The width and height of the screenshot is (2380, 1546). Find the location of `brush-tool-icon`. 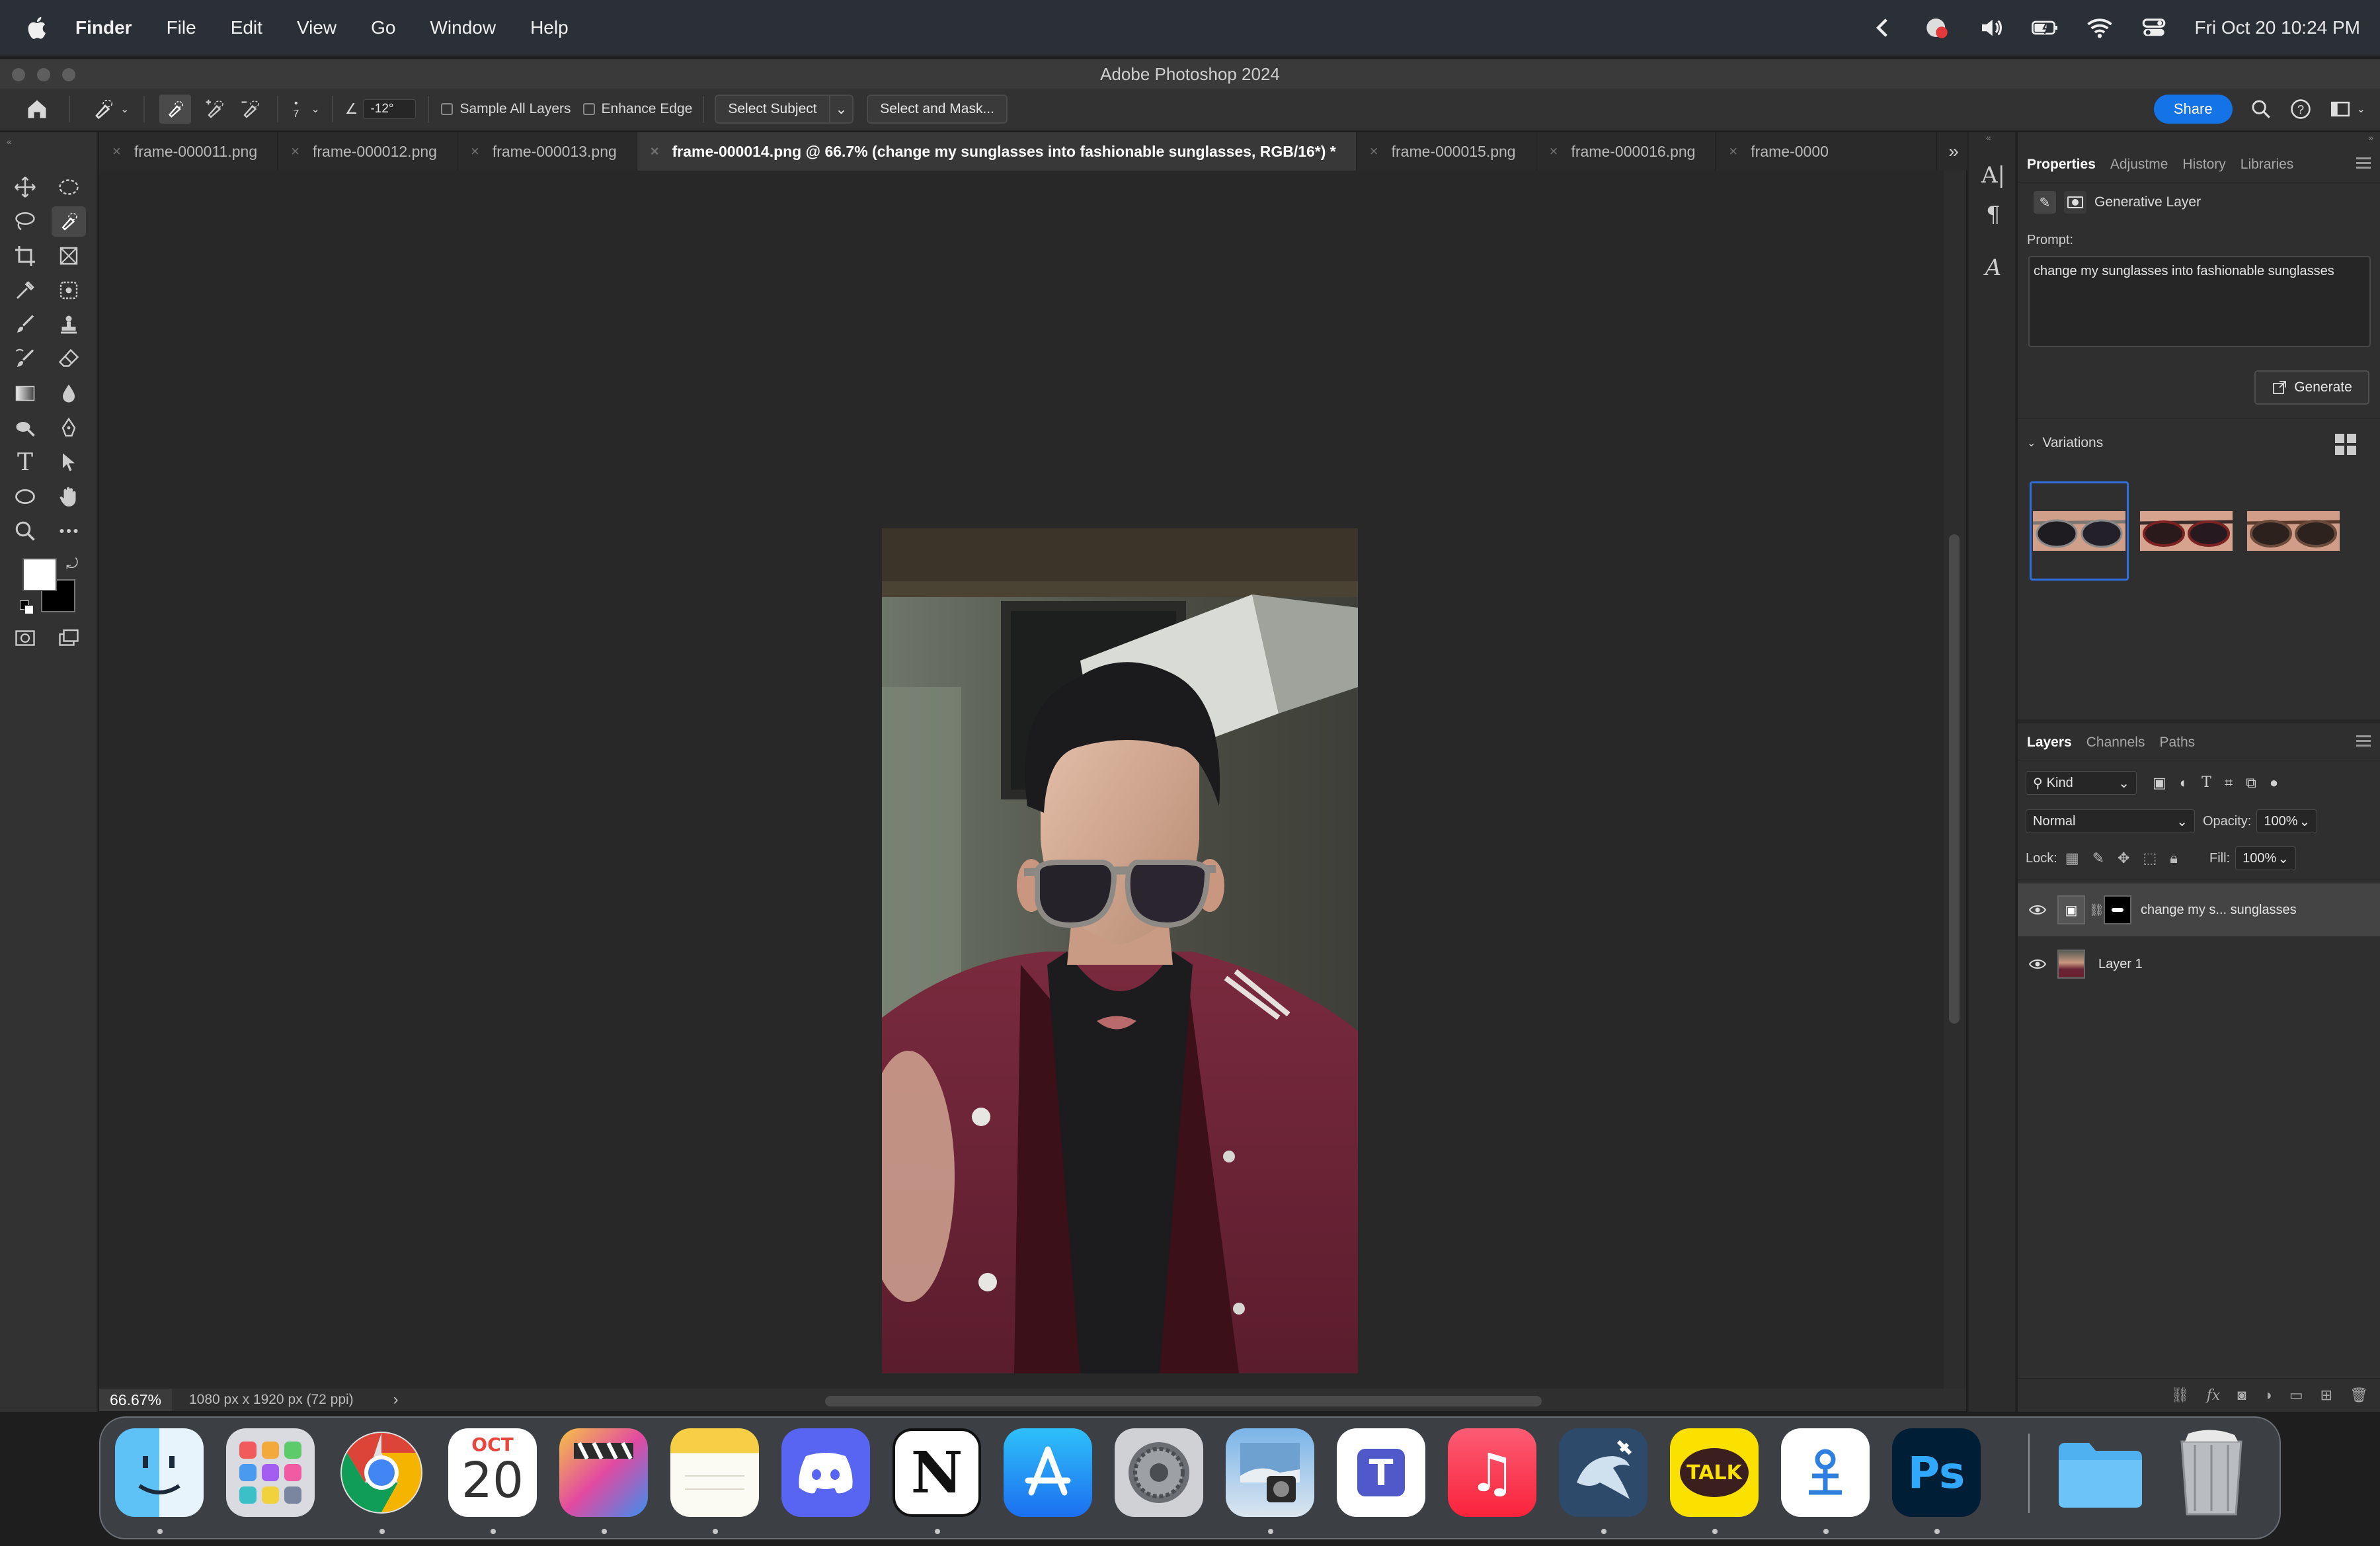

brush-tool-icon is located at coordinates (25, 324).